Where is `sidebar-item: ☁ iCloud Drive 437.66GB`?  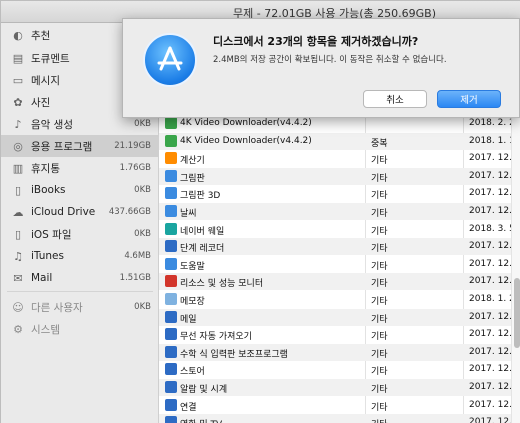
sidebar-item: ☁ iCloud Drive 437.66GB is located at coordinates (80, 212).